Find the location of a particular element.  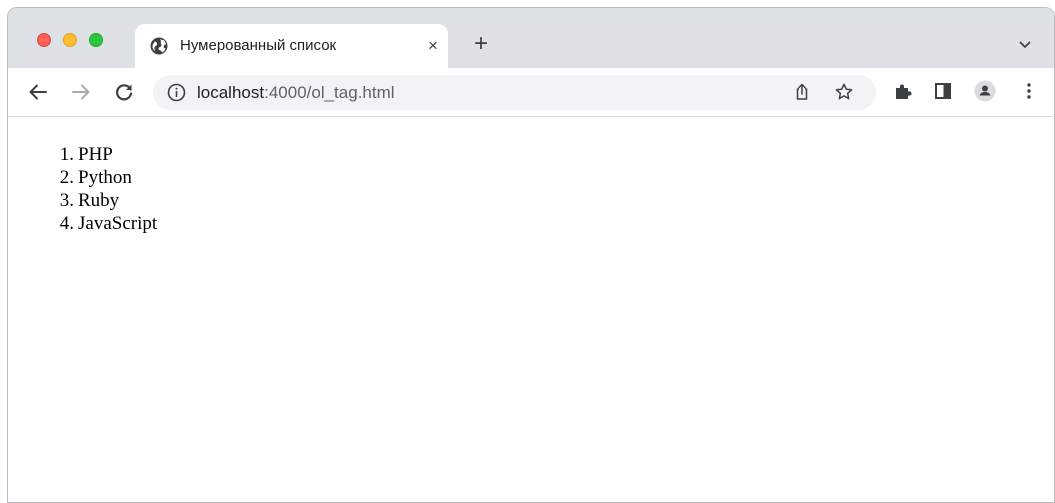

url-text: localhost:4000/ol_tag.html is located at coordinates (296, 92).